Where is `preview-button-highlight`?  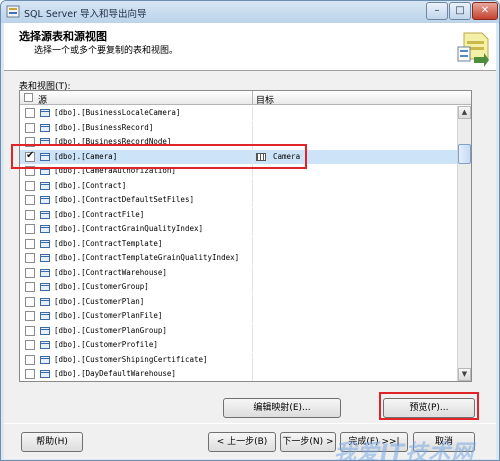
preview-button-highlight is located at coordinates (429, 406).